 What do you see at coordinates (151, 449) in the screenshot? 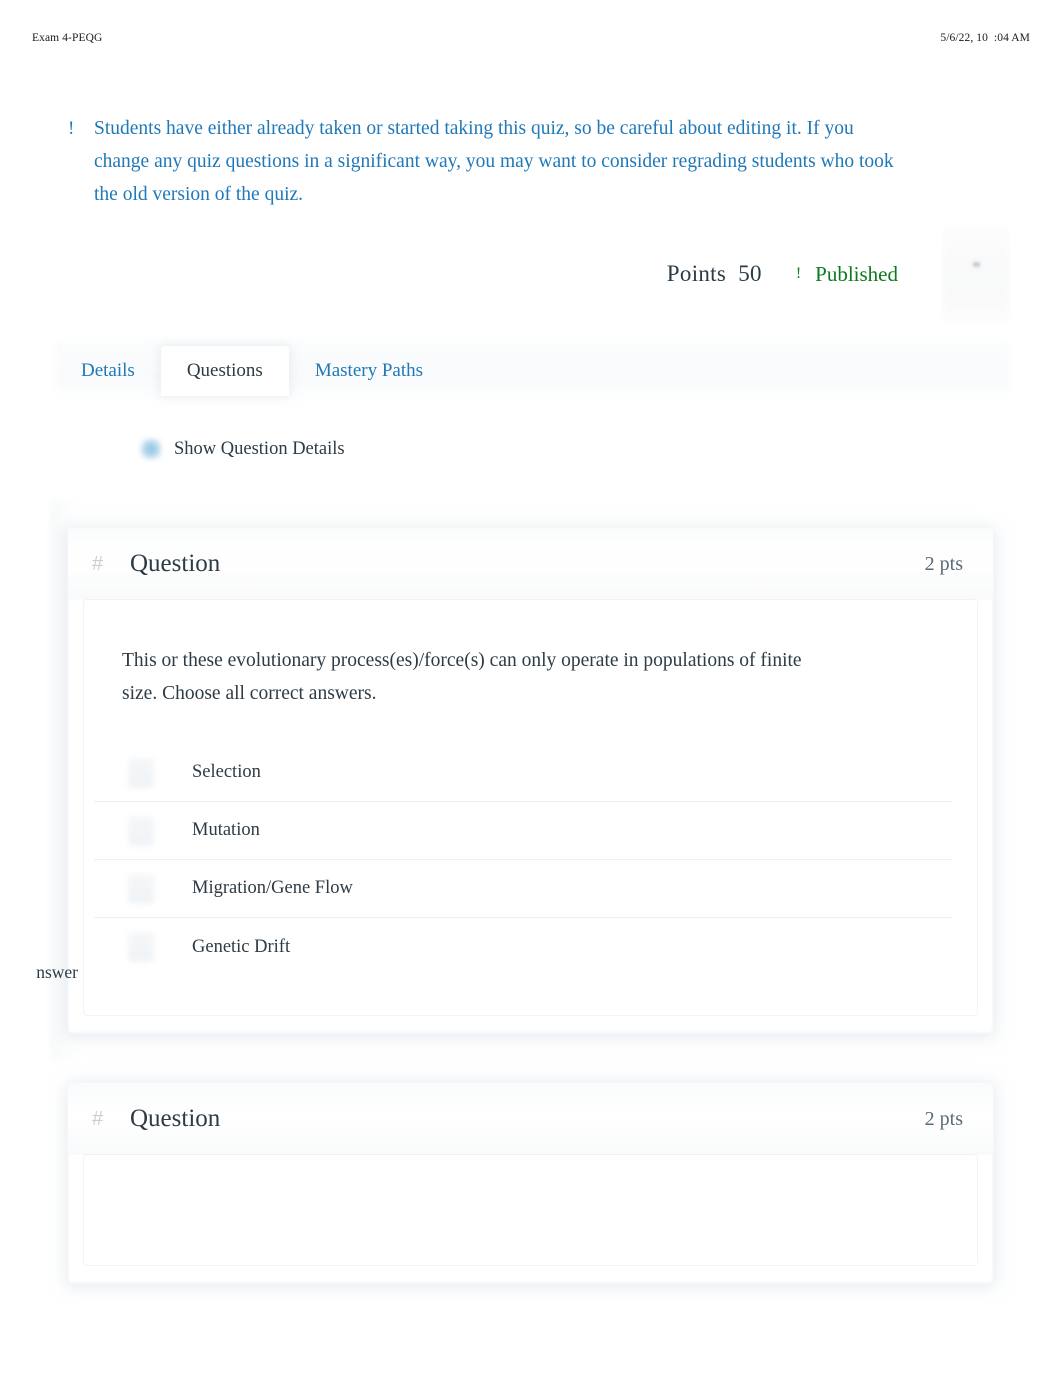
I see `show-question-details-checkbox` at bounding box center [151, 449].